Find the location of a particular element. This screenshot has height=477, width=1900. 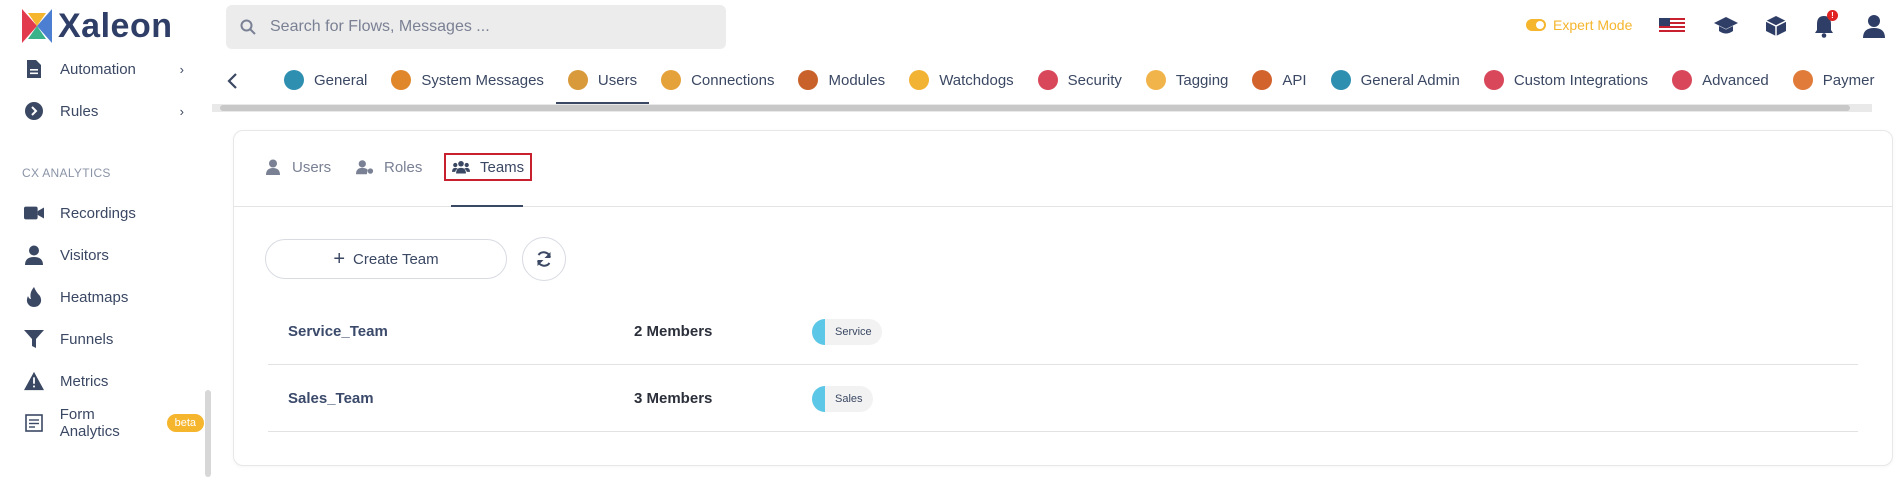

sidebar-item-label: Recordings is located at coordinates (98, 213).